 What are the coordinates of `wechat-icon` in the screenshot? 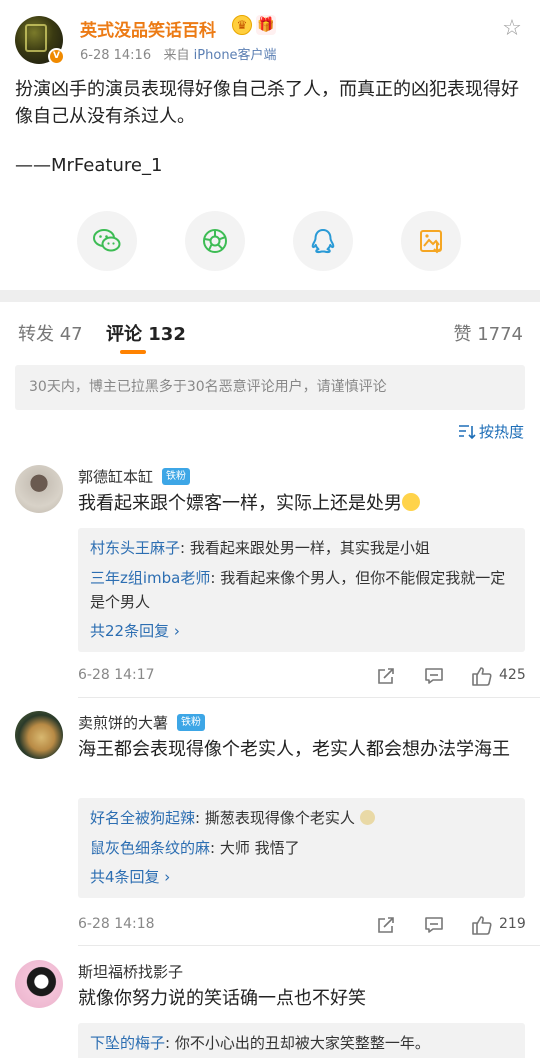 It's located at (107, 240).